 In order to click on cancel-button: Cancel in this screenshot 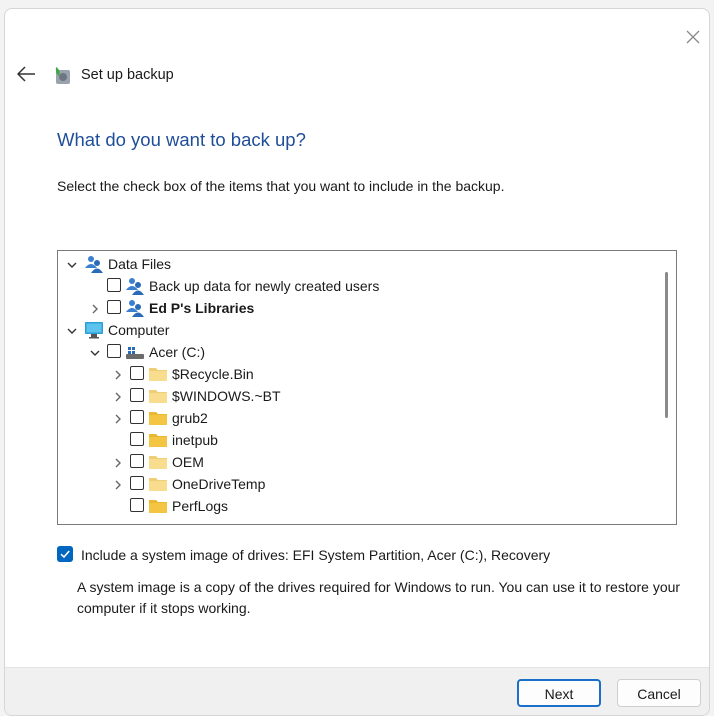, I will do `click(659, 693)`.